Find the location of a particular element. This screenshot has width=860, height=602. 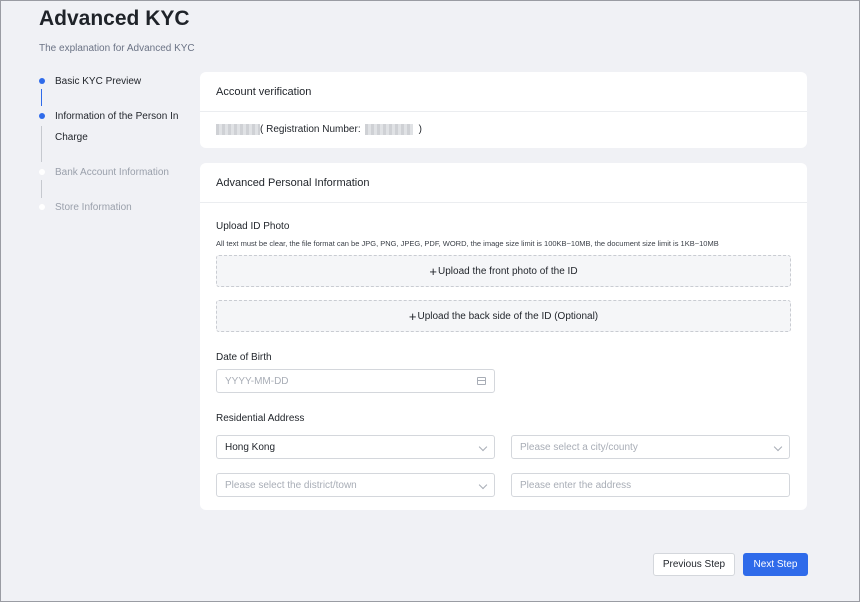

page-title: Advanced KYC is located at coordinates (114, 18).